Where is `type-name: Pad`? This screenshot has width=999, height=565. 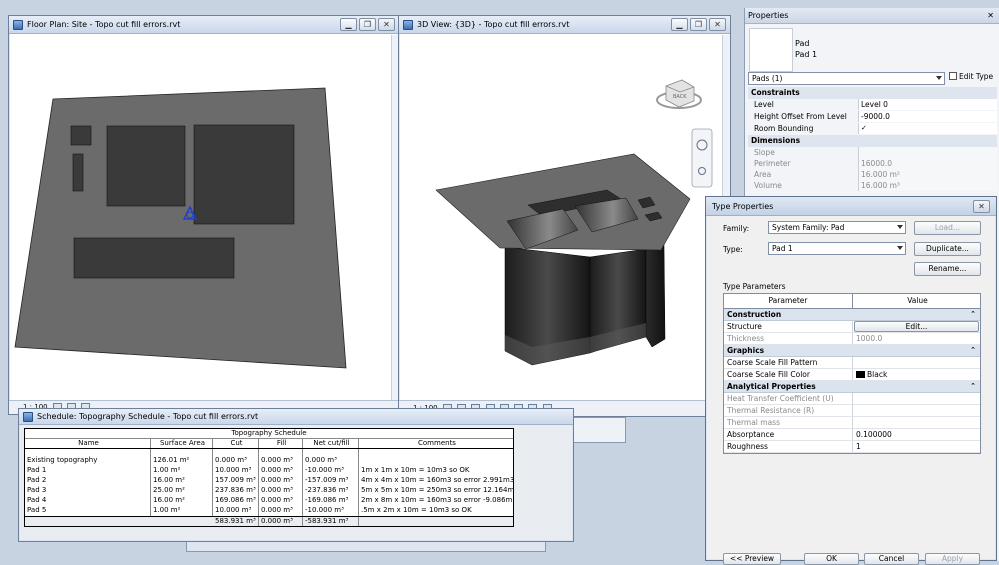 type-name: Pad is located at coordinates (802, 43).